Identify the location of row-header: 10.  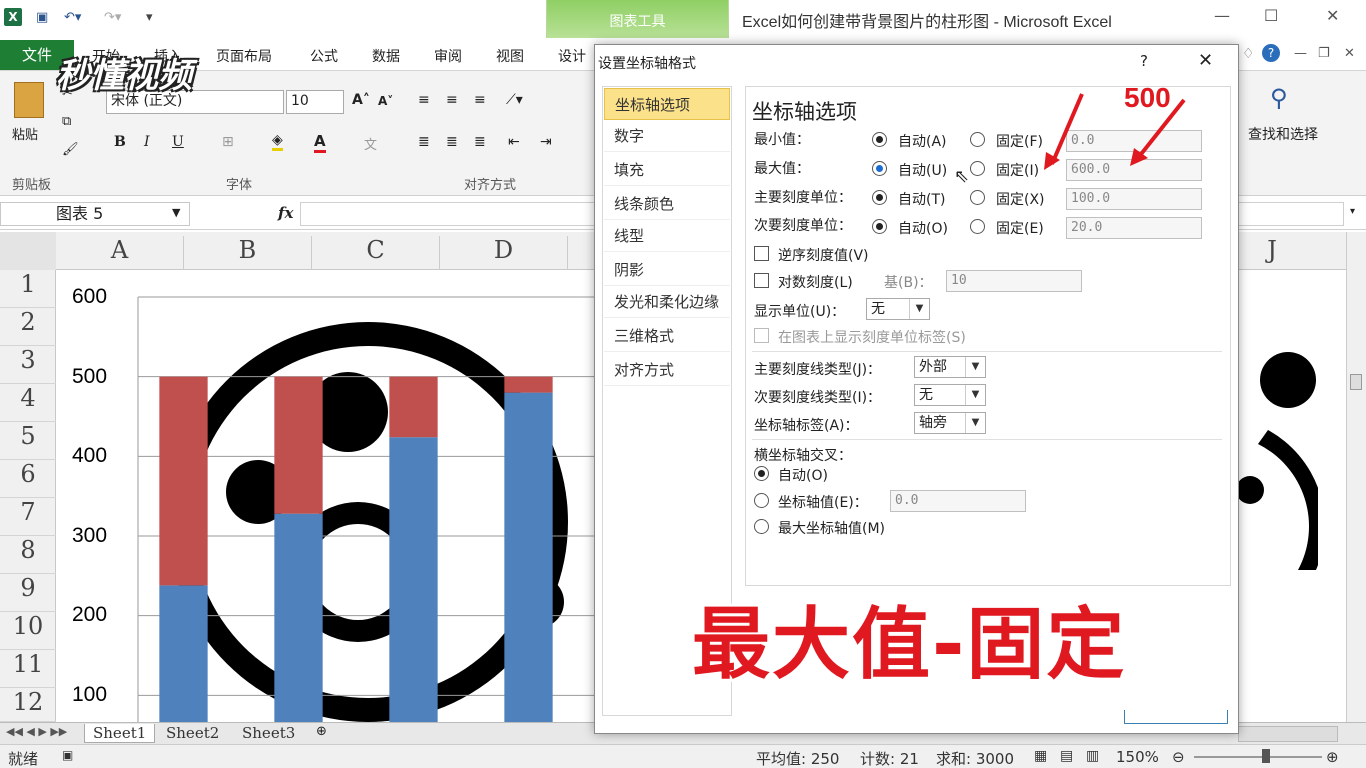
(28, 631).